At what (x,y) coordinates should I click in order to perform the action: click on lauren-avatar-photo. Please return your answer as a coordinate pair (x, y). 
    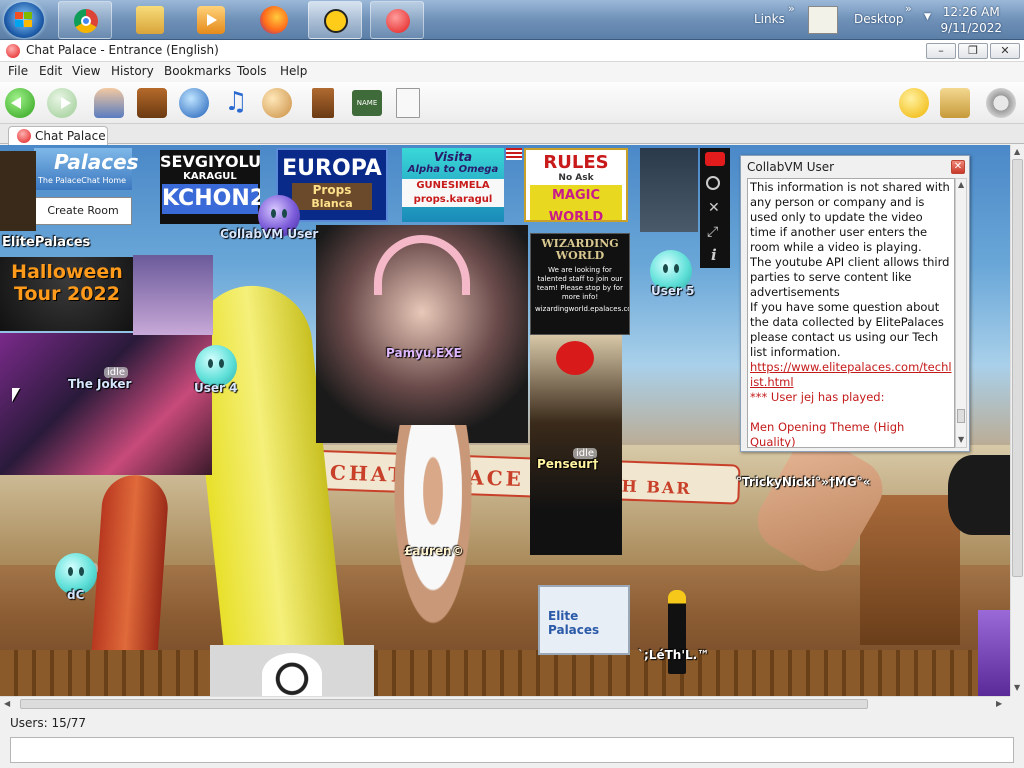
    Looking at the image, I should click on (433, 535).